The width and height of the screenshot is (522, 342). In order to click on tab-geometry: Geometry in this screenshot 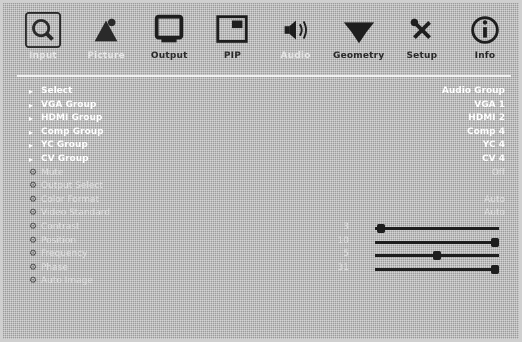, I will do `click(359, 40)`.